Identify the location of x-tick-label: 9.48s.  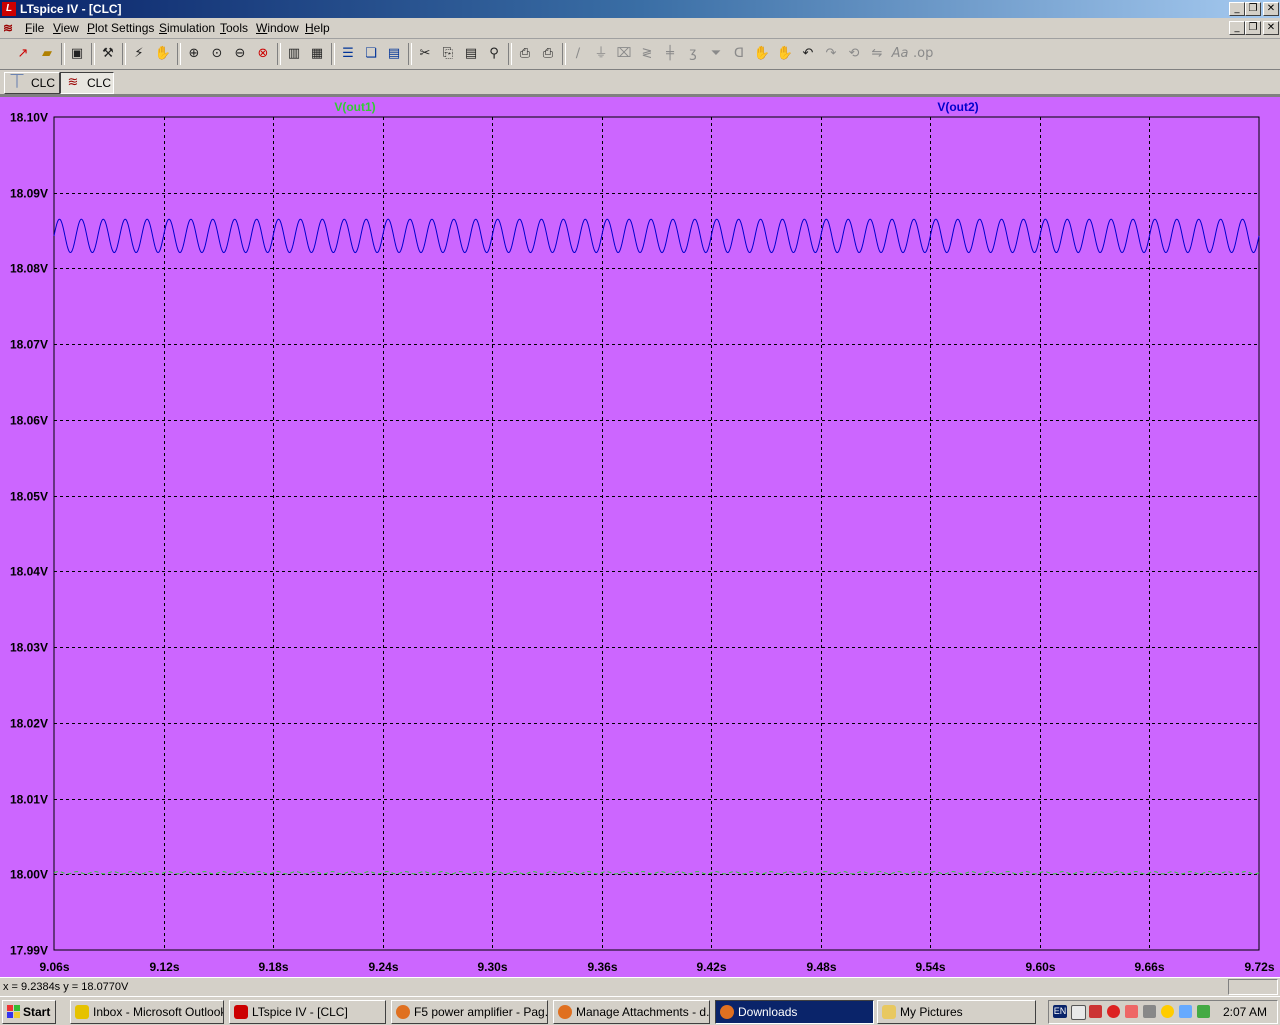
(821, 967).